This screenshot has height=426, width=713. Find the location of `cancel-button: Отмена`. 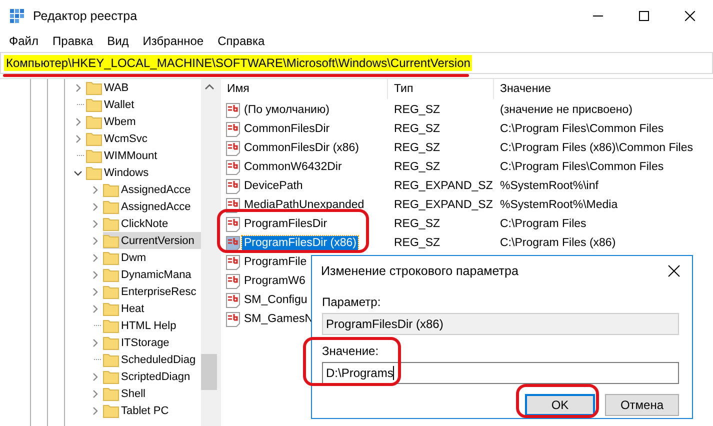

cancel-button: Отмена is located at coordinates (642, 405).